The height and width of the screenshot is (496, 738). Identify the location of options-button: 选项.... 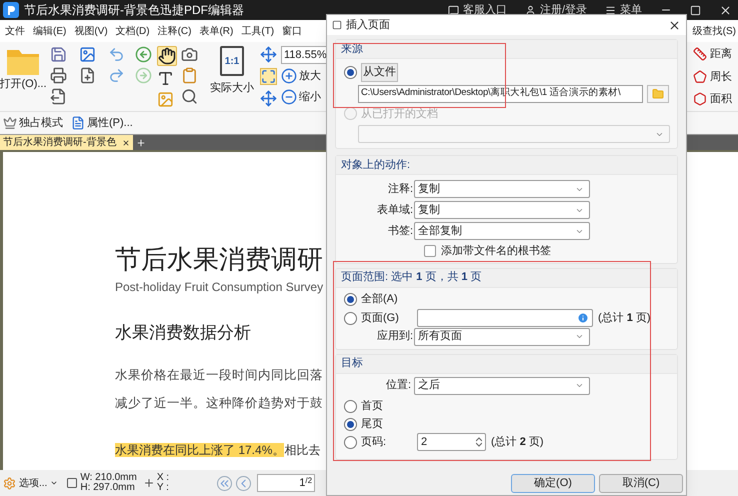
(30, 483).